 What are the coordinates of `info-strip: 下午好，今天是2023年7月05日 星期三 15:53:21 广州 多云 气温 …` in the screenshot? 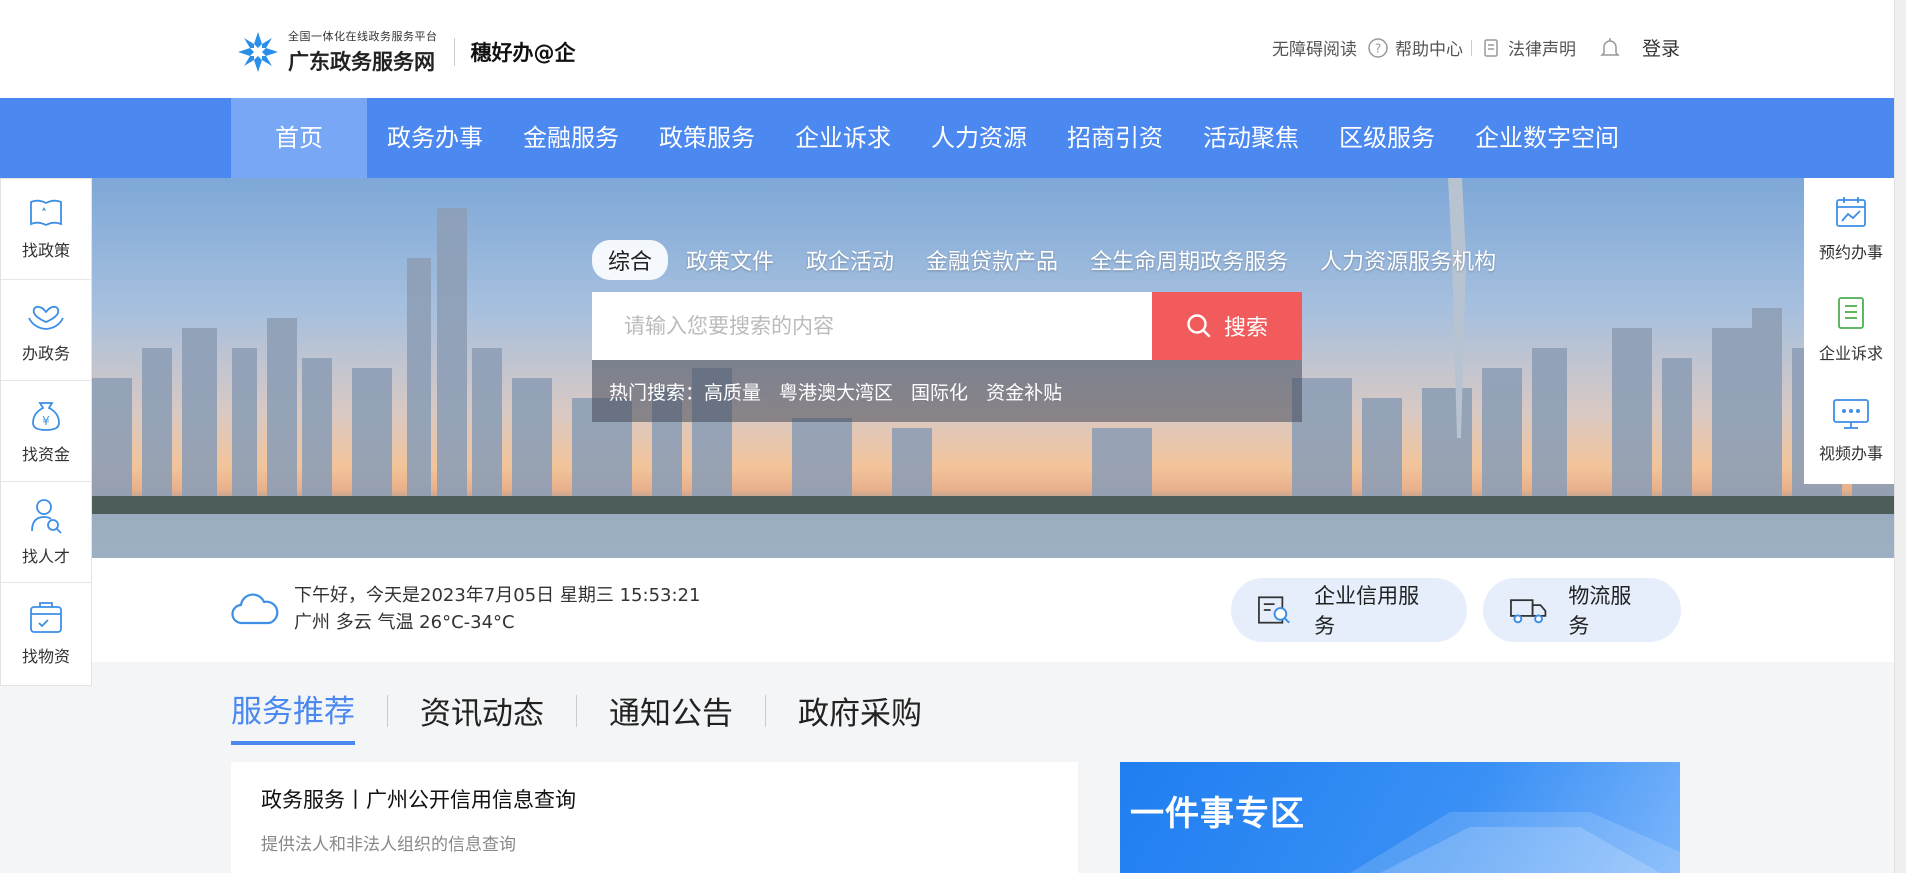 It's located at (999, 610).